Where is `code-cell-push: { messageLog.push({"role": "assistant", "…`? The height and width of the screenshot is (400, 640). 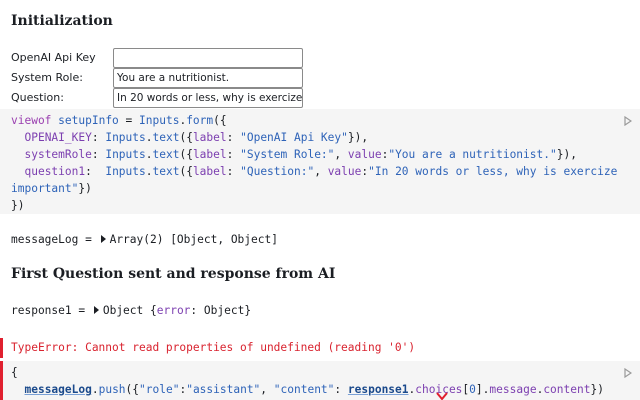
code-cell-push: { messageLog.push({"role": "assistant", "… is located at coordinates (320, 380).